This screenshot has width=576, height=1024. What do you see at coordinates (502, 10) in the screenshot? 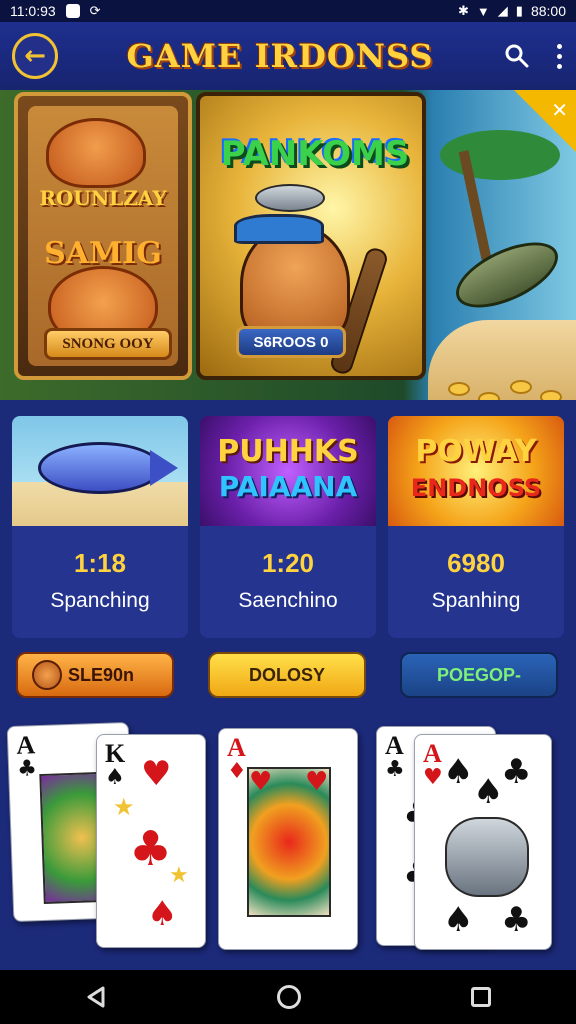
I see `signal-icon: ◢` at bounding box center [502, 10].